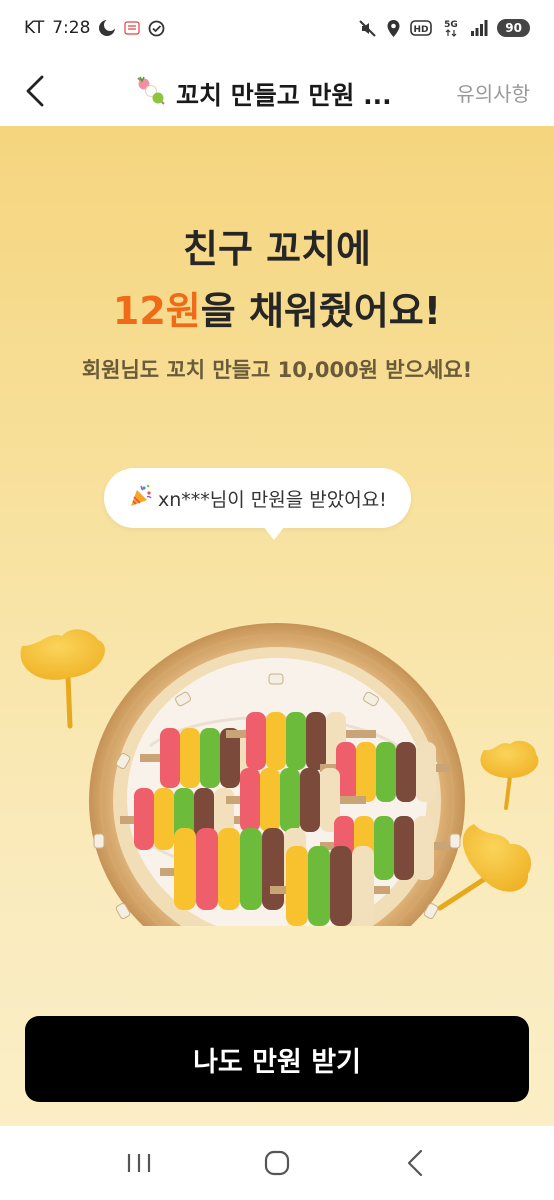 This screenshot has width=554, height=1200. What do you see at coordinates (156, 311) in the screenshot?
I see `reward-amount: 12원` at bounding box center [156, 311].